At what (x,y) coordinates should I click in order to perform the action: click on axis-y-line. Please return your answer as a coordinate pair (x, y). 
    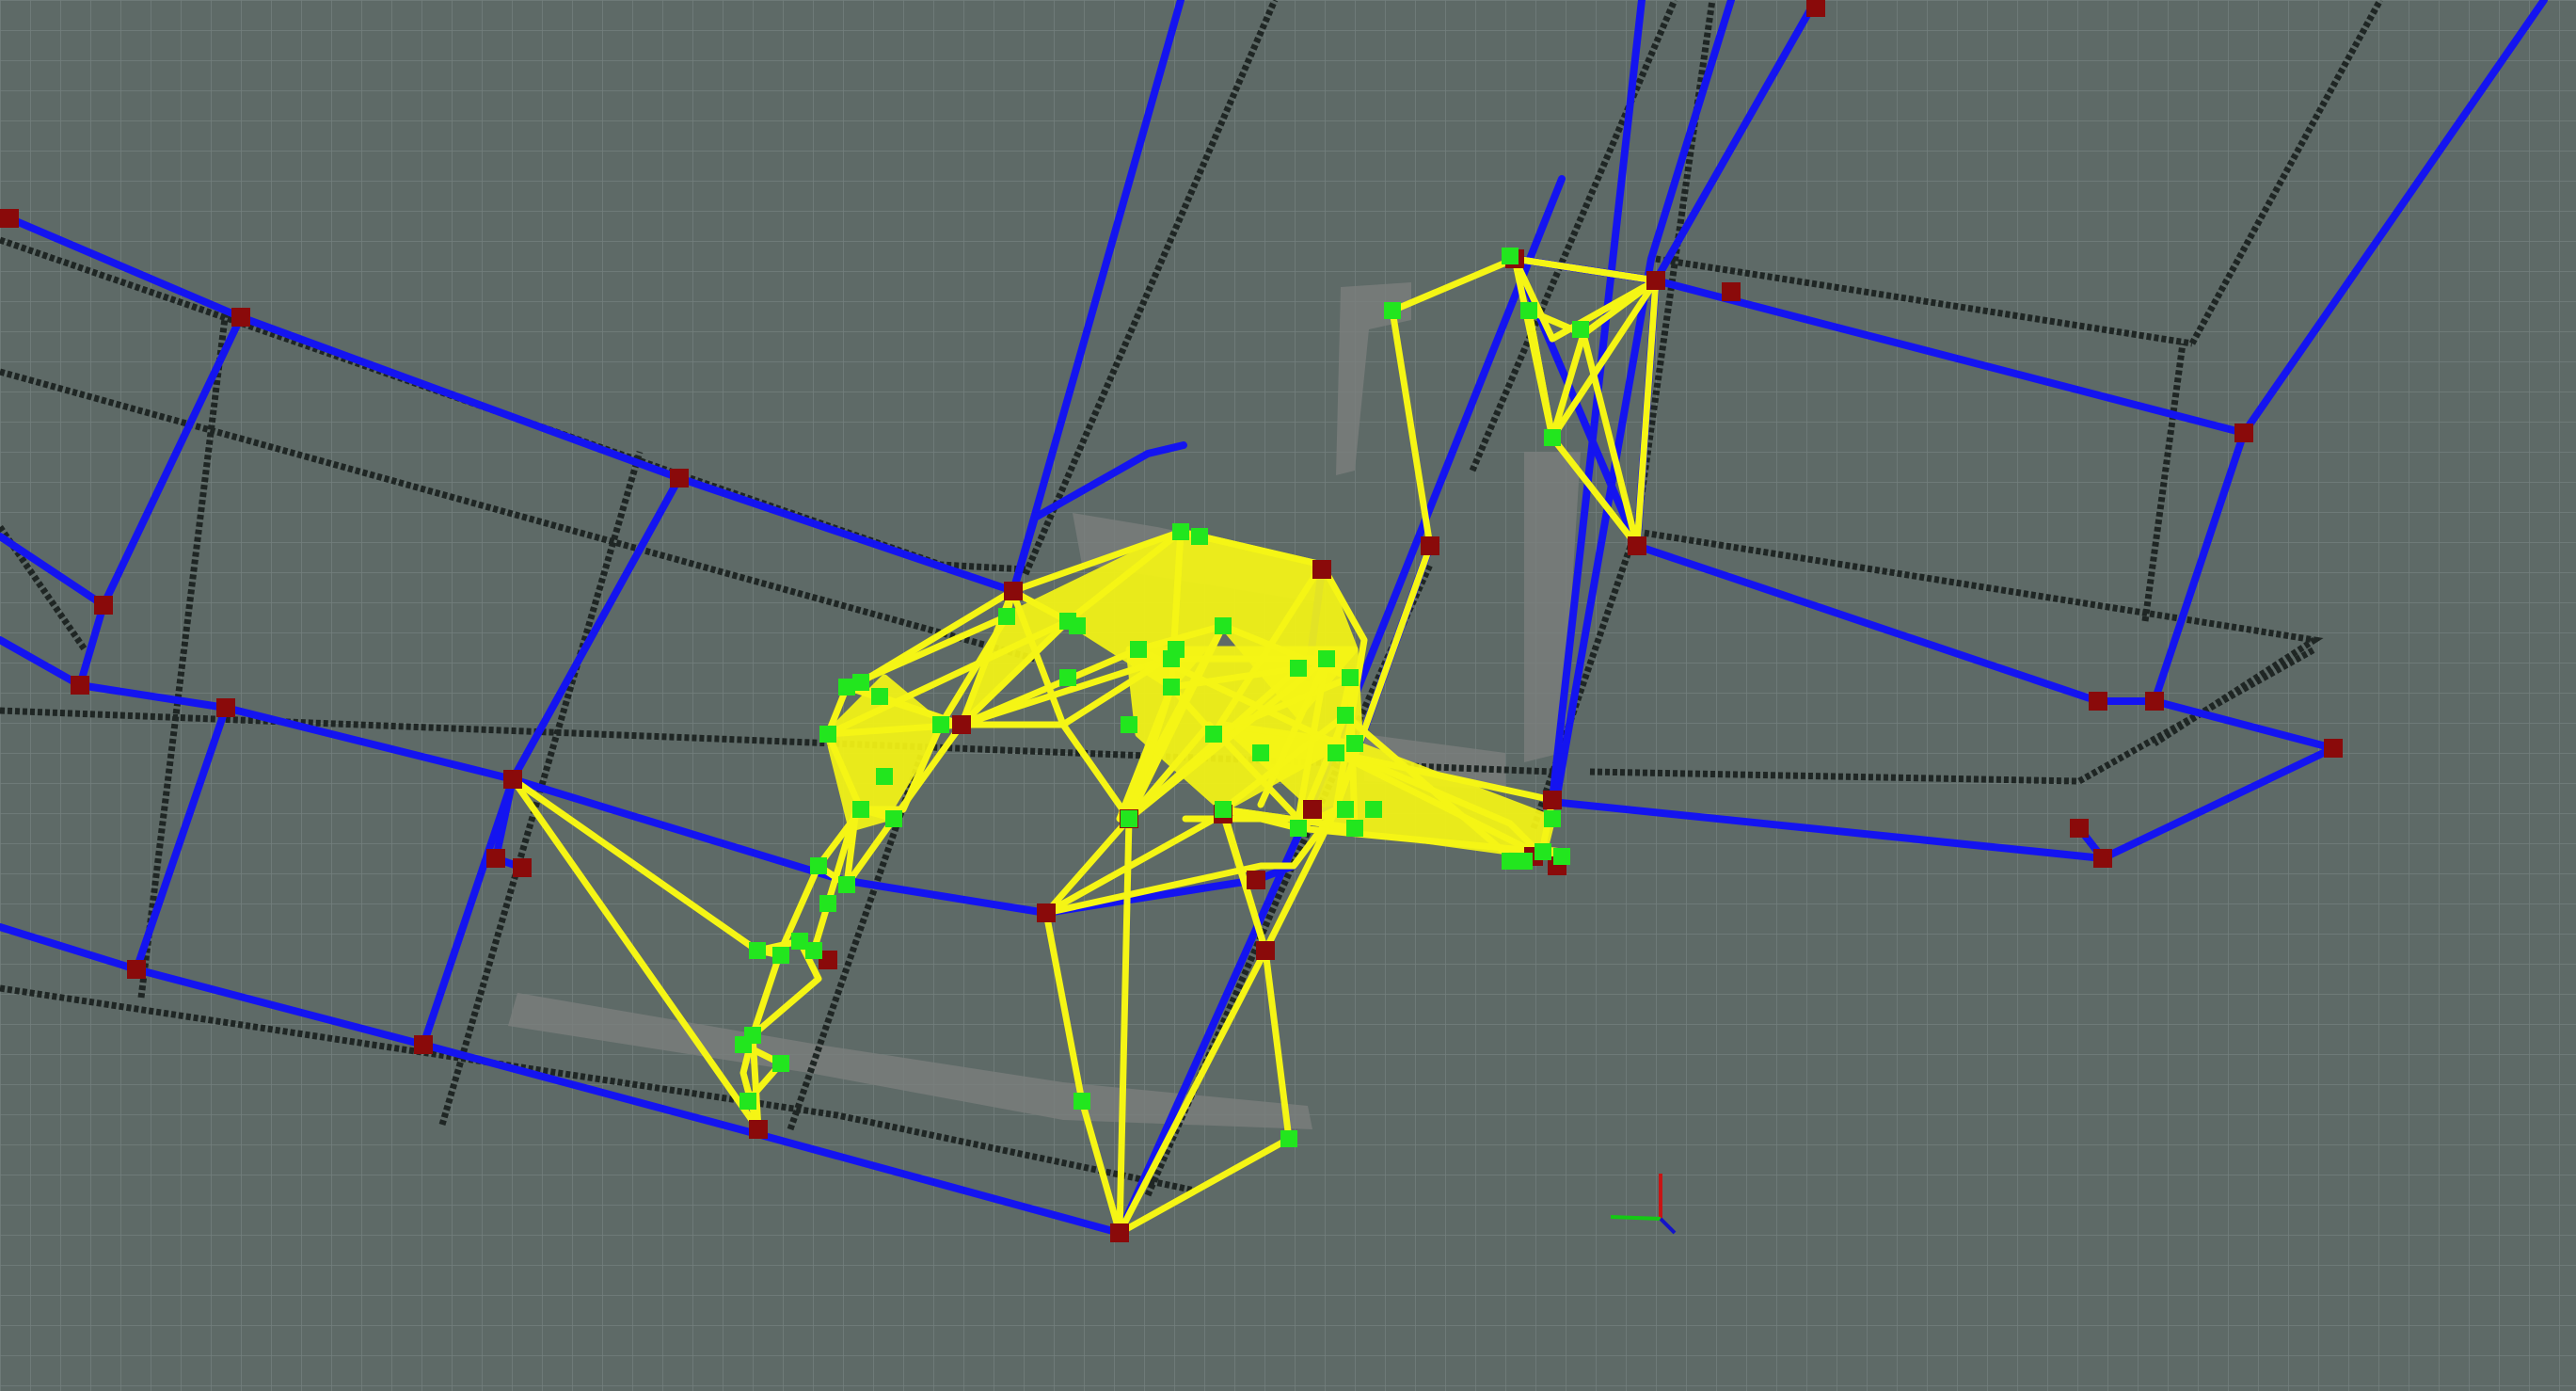
    Looking at the image, I should click on (1636, 1218).